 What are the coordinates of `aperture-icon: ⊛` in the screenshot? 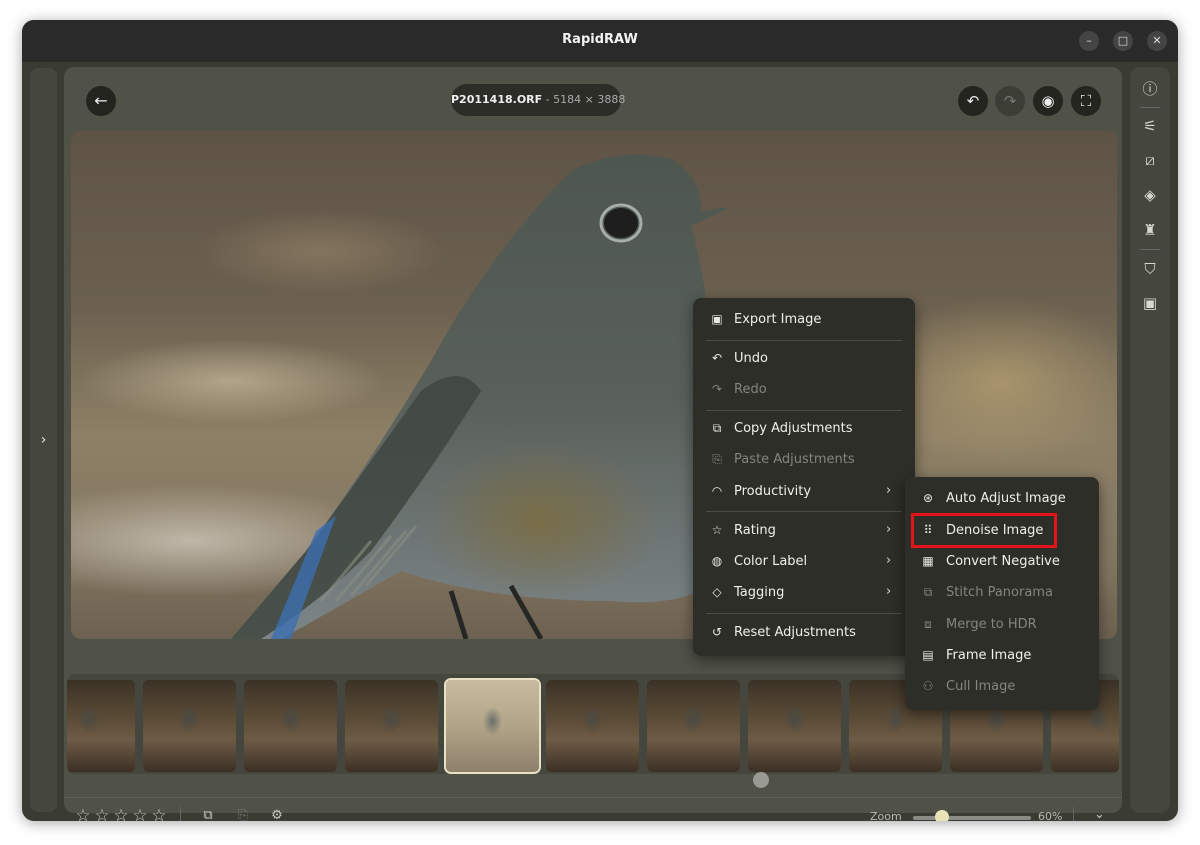 It's located at (928, 498).